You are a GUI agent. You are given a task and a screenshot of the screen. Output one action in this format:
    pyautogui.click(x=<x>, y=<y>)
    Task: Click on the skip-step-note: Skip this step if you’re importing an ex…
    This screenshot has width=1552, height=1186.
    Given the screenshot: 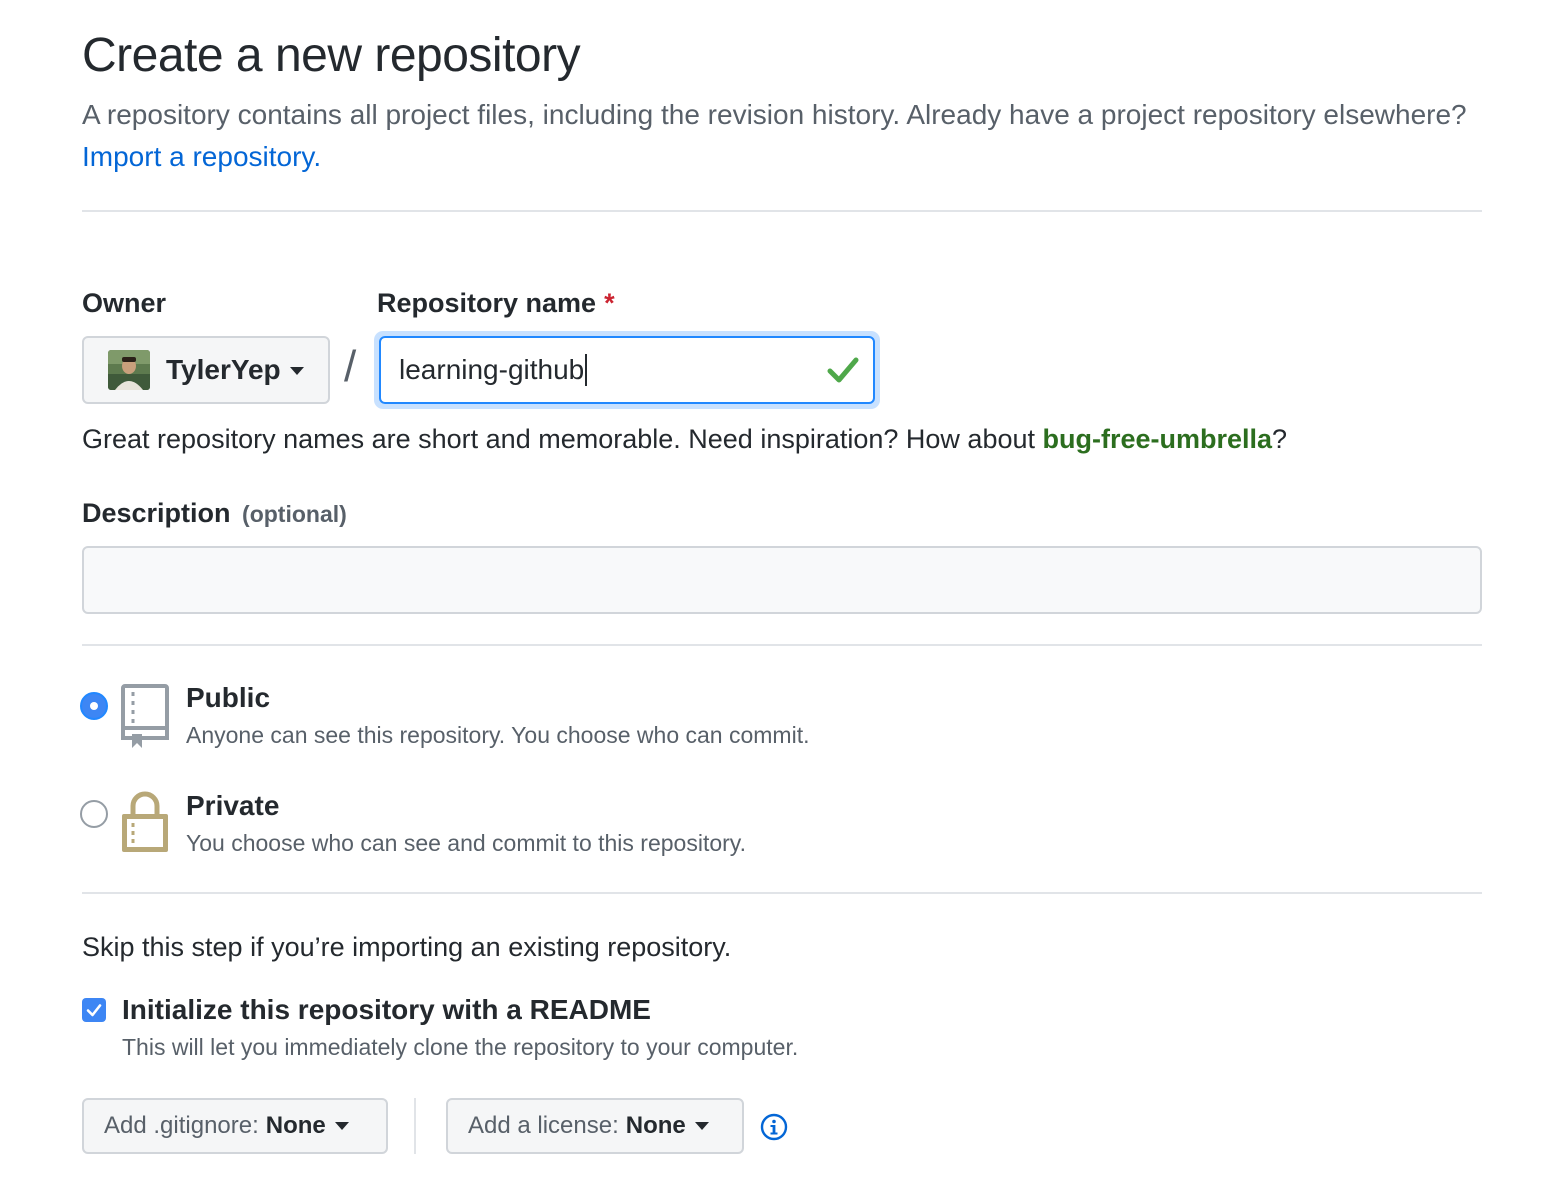 What is the action you would take?
    pyautogui.click(x=407, y=947)
    